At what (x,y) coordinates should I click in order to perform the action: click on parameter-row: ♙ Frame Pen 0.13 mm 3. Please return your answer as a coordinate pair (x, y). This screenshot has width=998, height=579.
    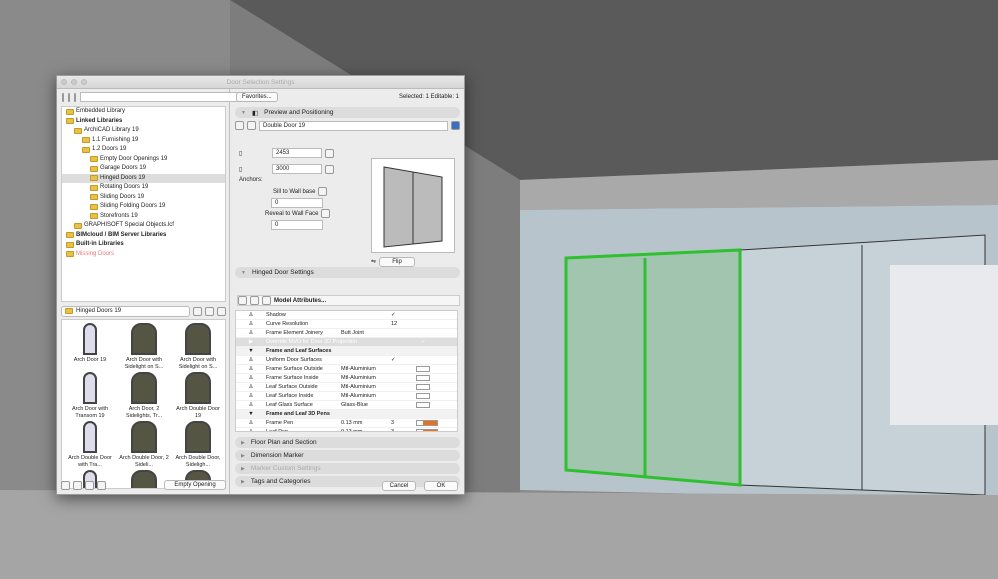
    Looking at the image, I should click on (346, 423).